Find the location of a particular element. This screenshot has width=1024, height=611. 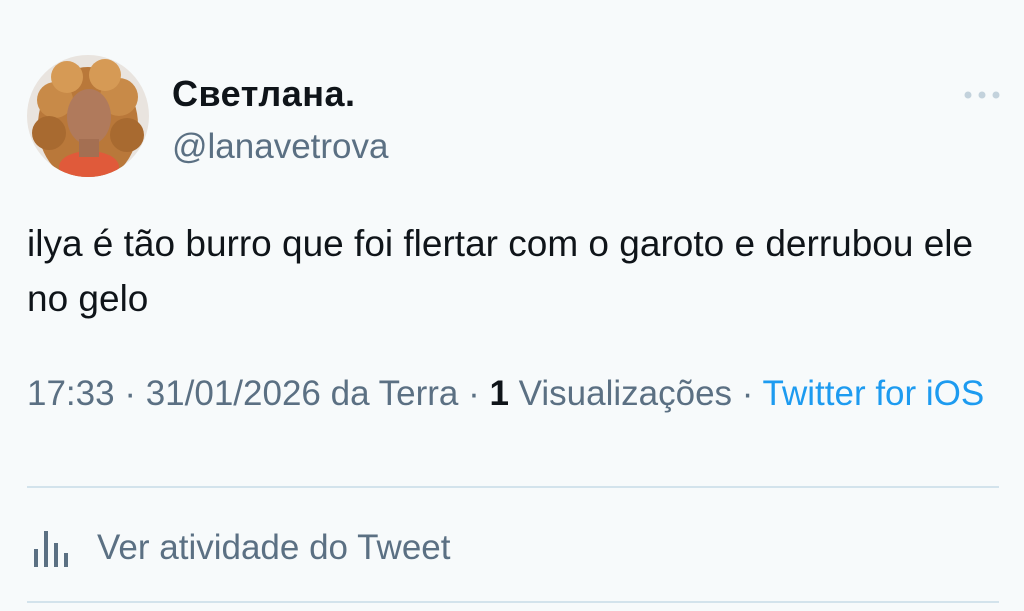

tweet-date: 31/01/2026 da Terra is located at coordinates (302, 393).